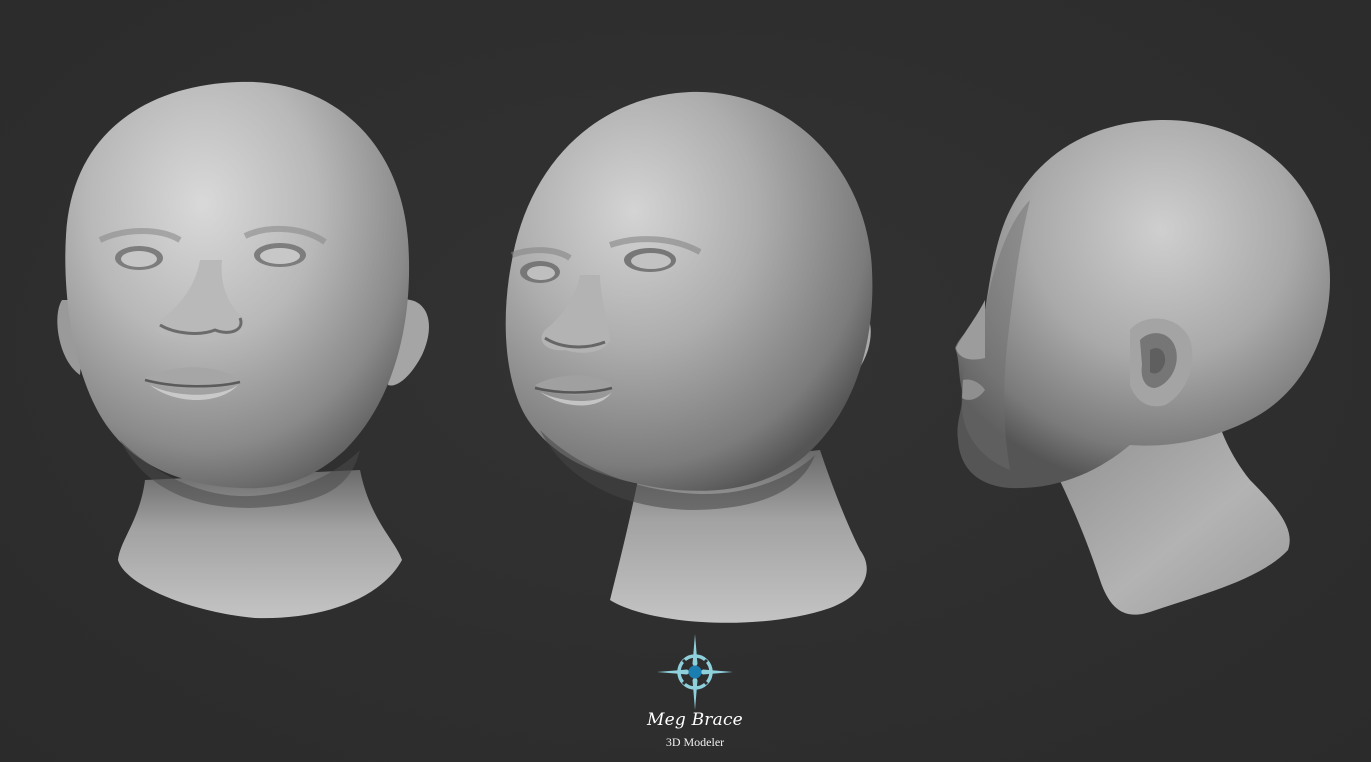 Image resolution: width=1371 pixels, height=762 pixels. I want to click on artist-role: 3D Modeler, so click(695, 742).